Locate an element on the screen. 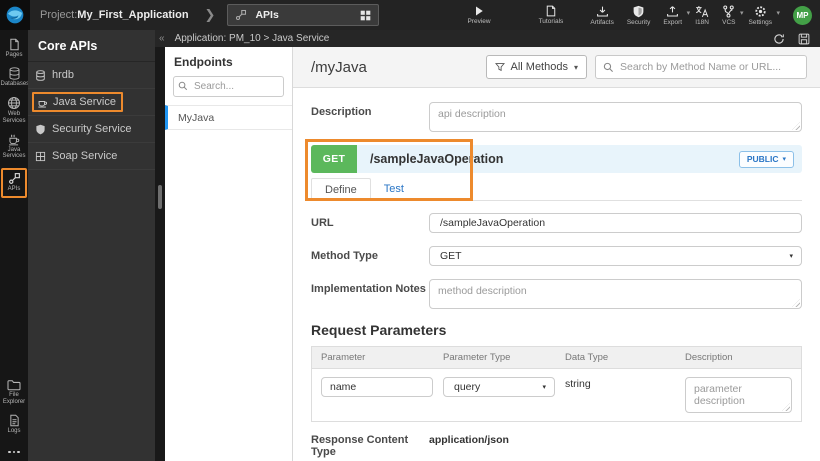  i18n-button: I18N is located at coordinates (702, 15).